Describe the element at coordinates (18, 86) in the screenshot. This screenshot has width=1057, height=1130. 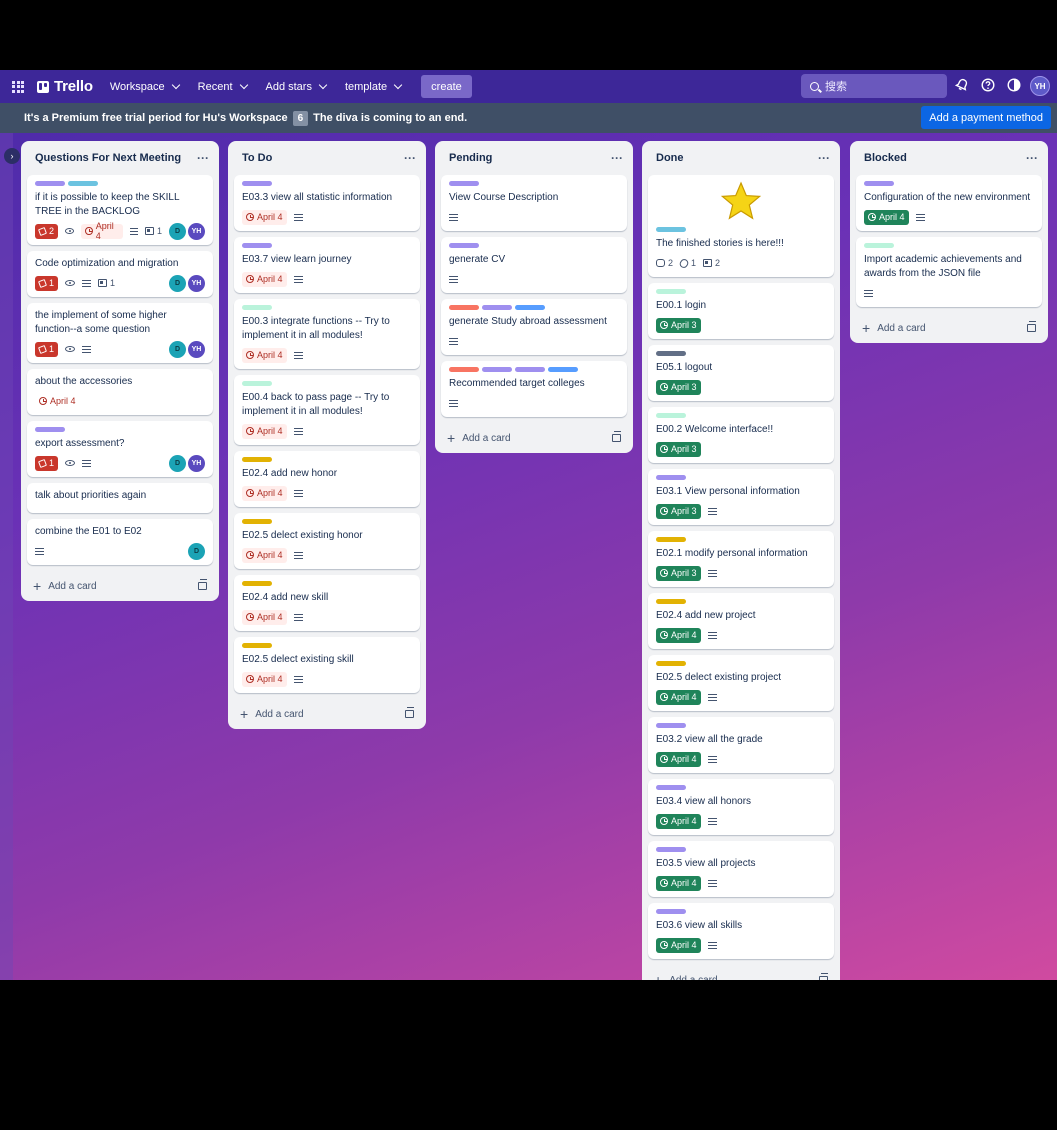
I see `apps-grid-icon` at that location.